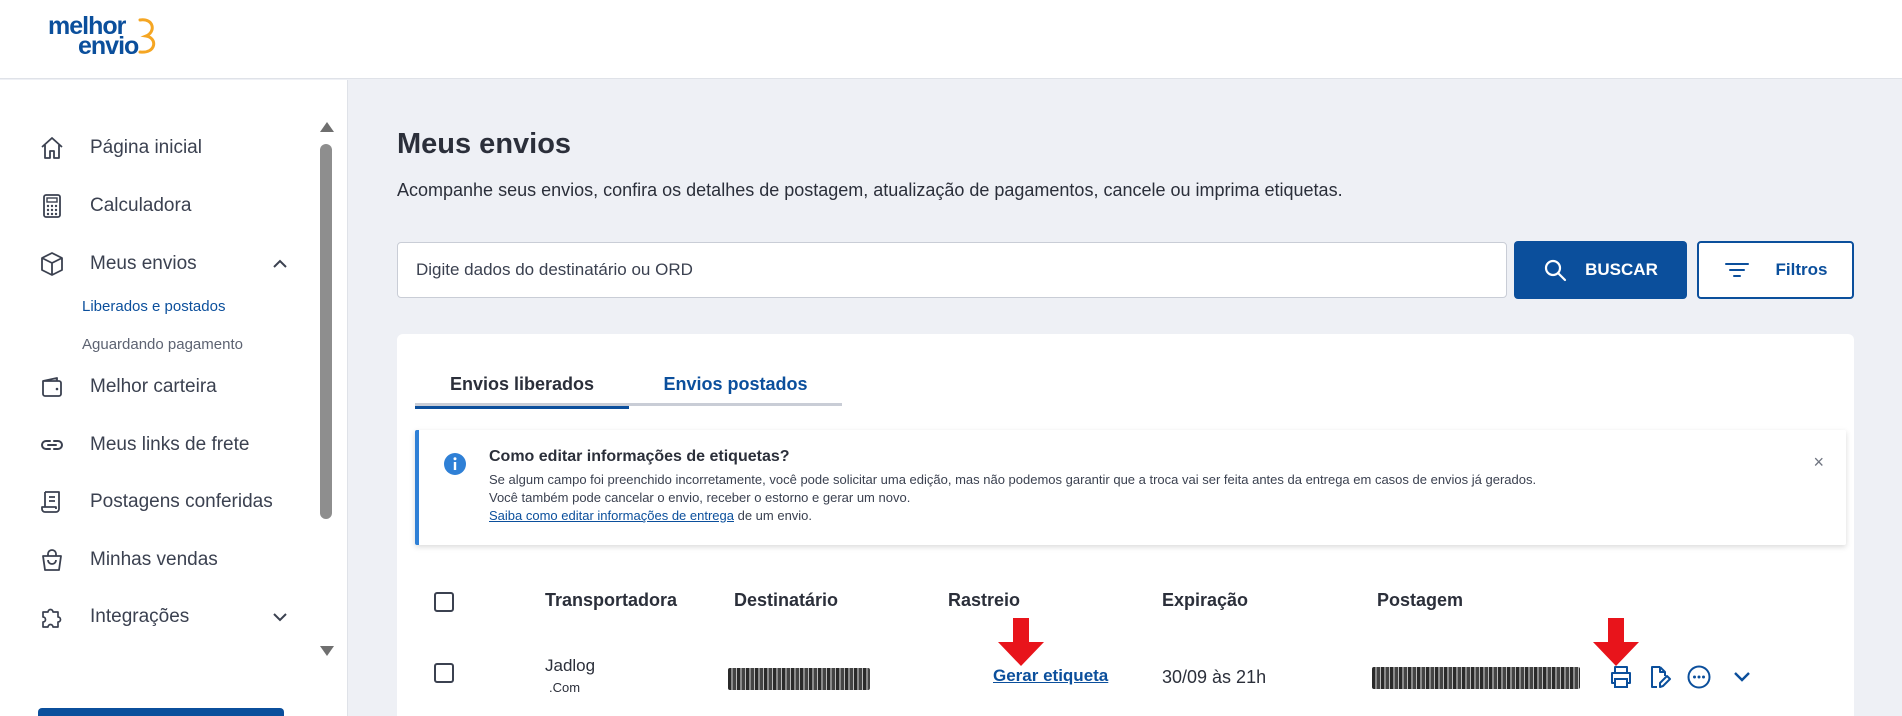 This screenshot has height=716, width=1902. Describe the element at coordinates (161, 712) in the screenshot. I see `sidebar-bottom-button` at that location.